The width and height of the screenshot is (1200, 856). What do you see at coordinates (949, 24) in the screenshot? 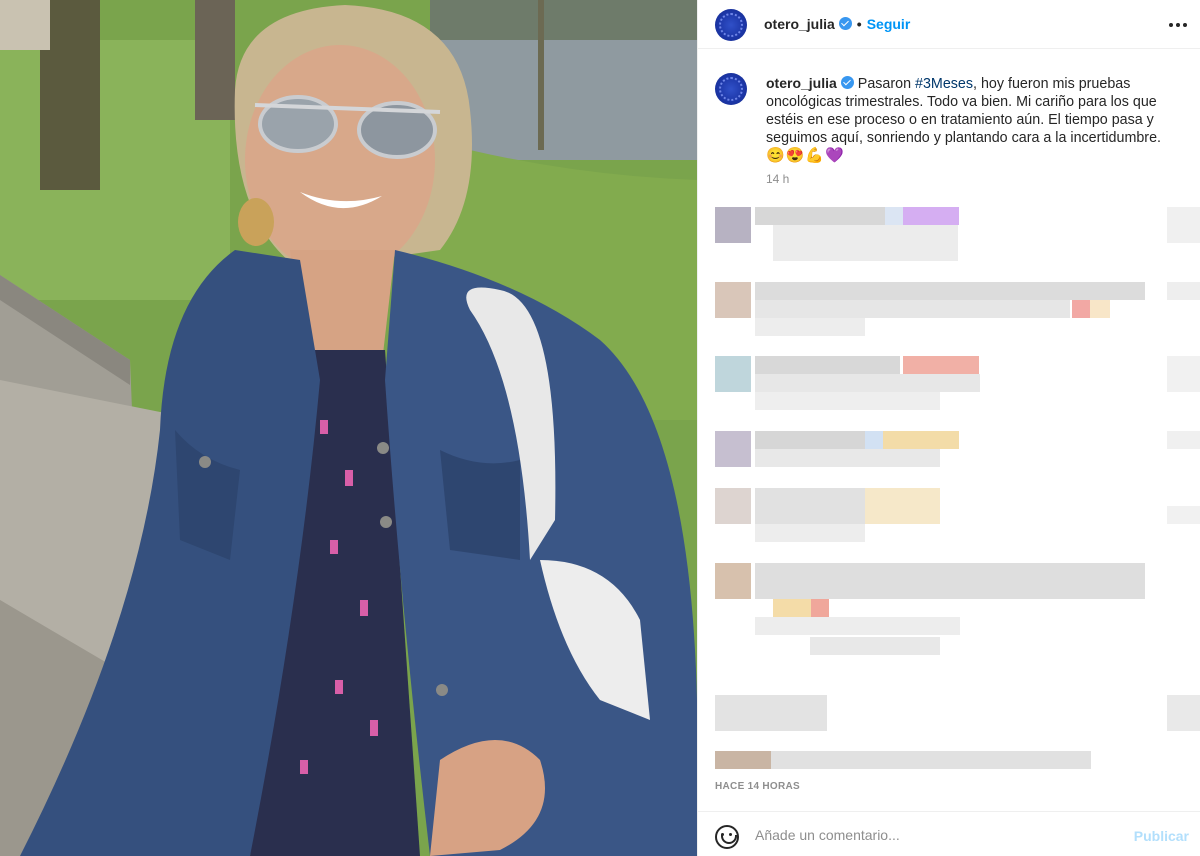
I see `post-header: otero_julia • Seguir` at bounding box center [949, 24].